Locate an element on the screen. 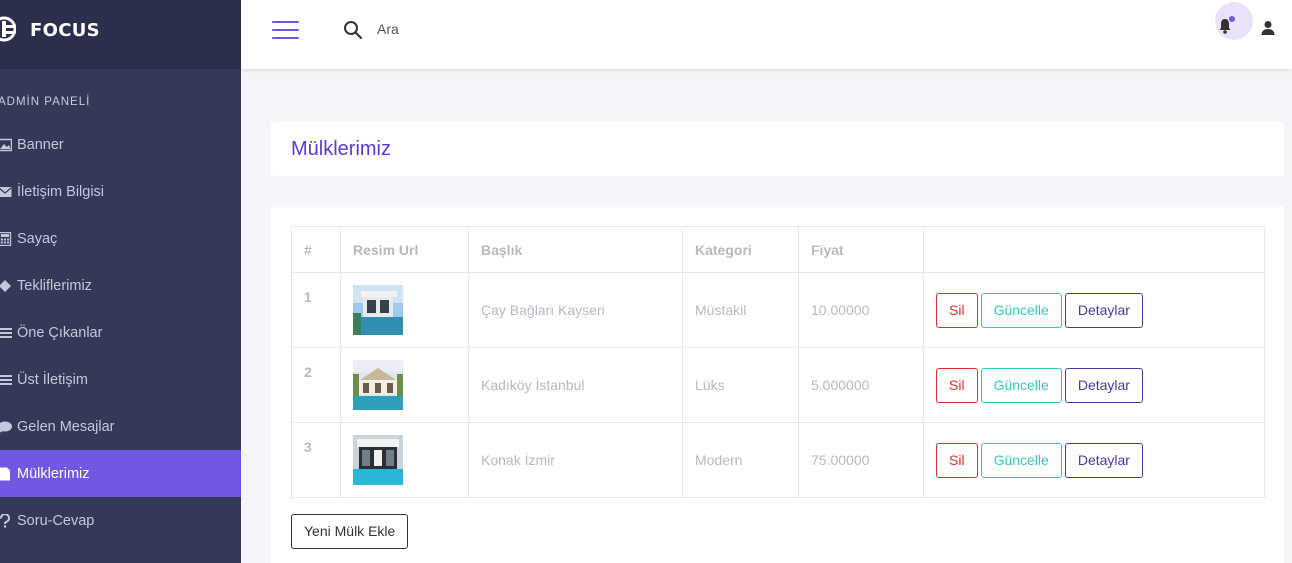  sidebar-item-contact-info: İletişim Bilgisi is located at coordinates (120, 191).